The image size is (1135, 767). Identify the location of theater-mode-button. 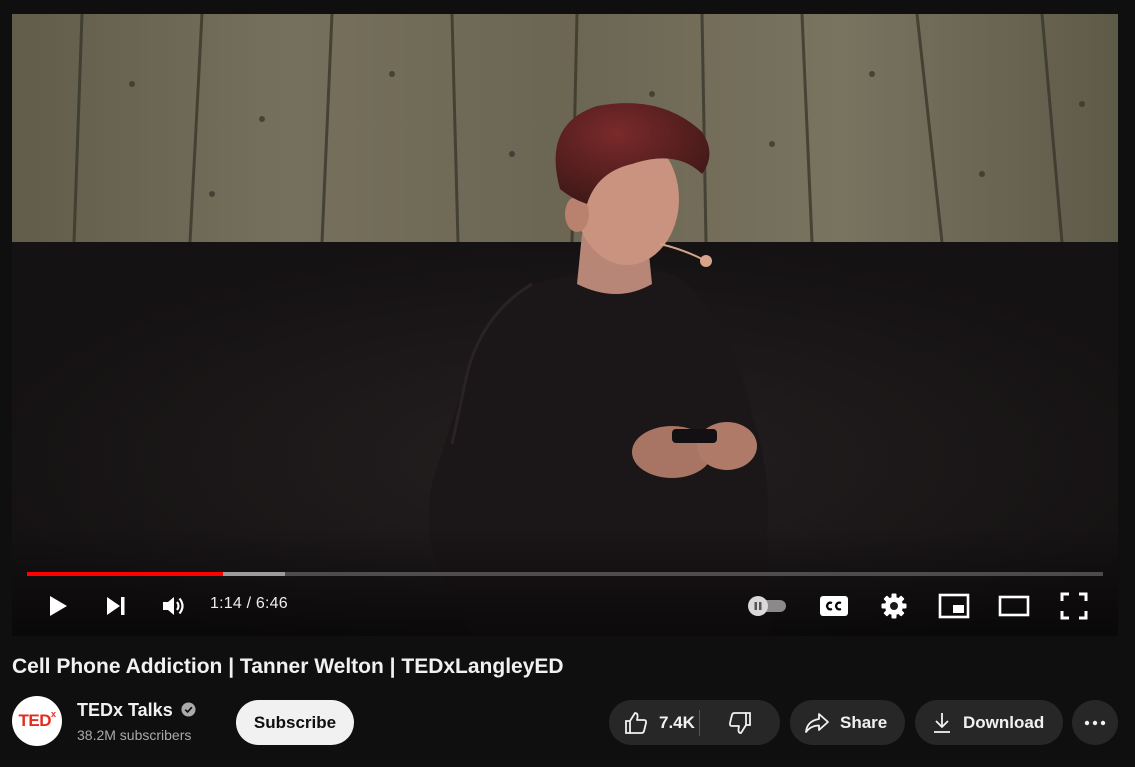
(1014, 606).